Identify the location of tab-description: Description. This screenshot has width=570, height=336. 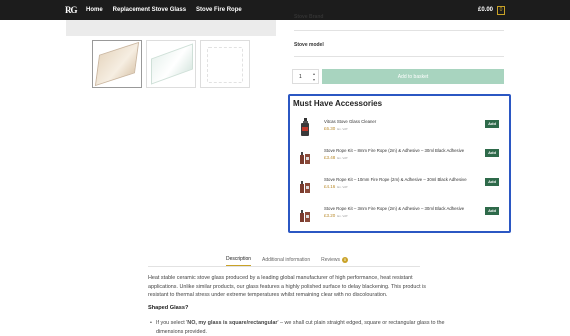
(239, 261).